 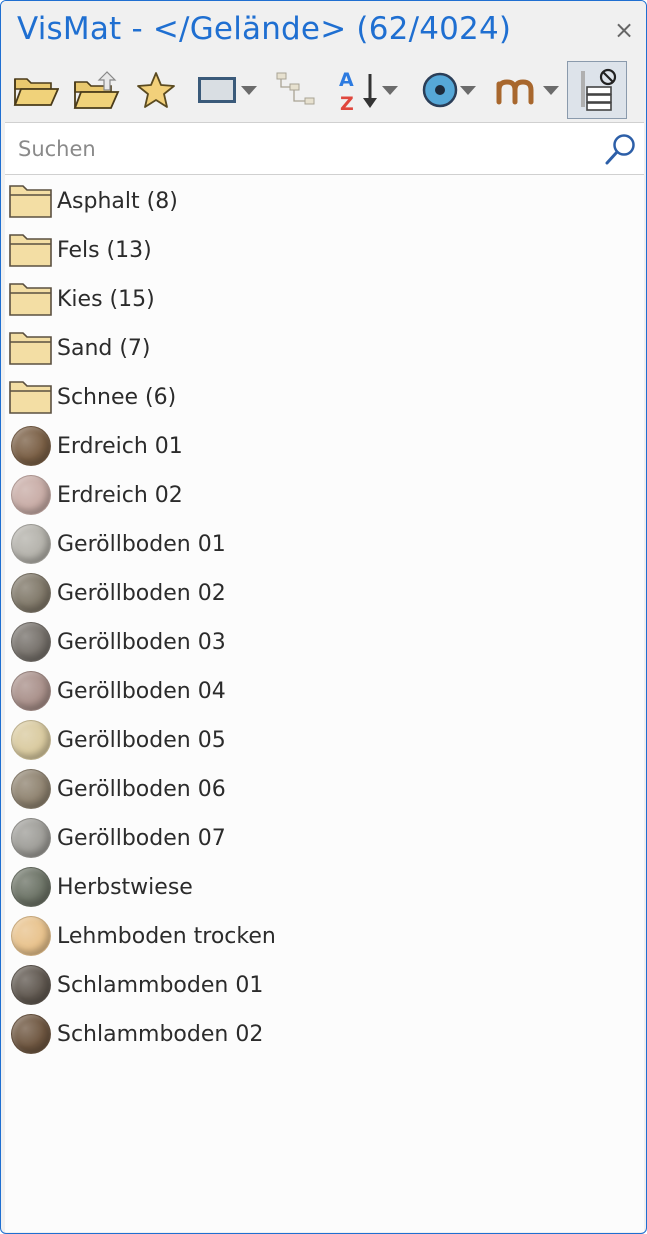 What do you see at coordinates (141, 544) in the screenshot?
I see `list-item-label: Geröllboden 01` at bounding box center [141, 544].